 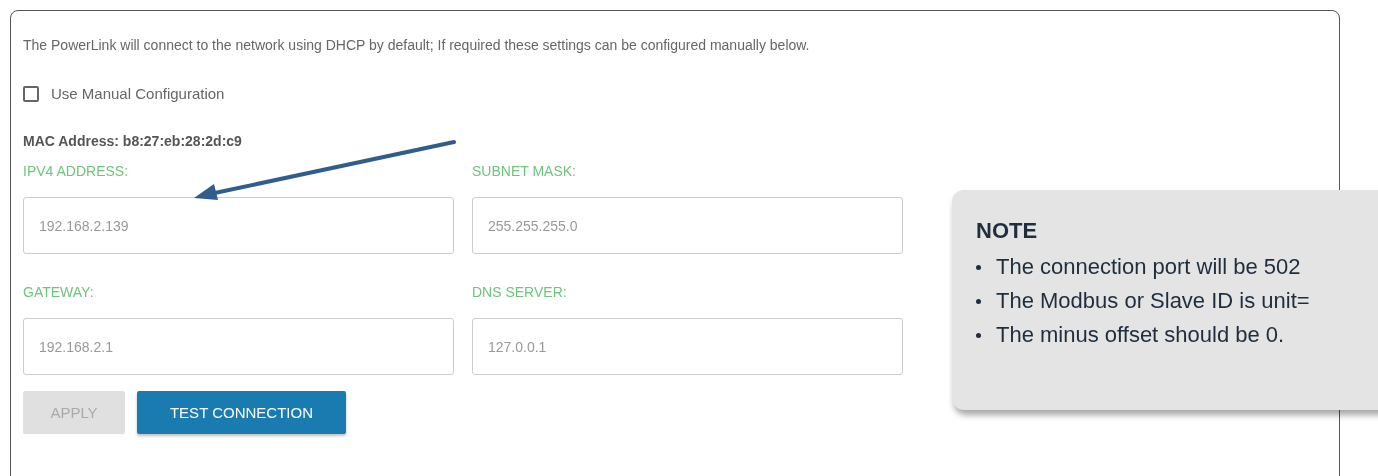 What do you see at coordinates (524, 171) in the screenshot?
I see `field-label: SUBNET MASK:` at bounding box center [524, 171].